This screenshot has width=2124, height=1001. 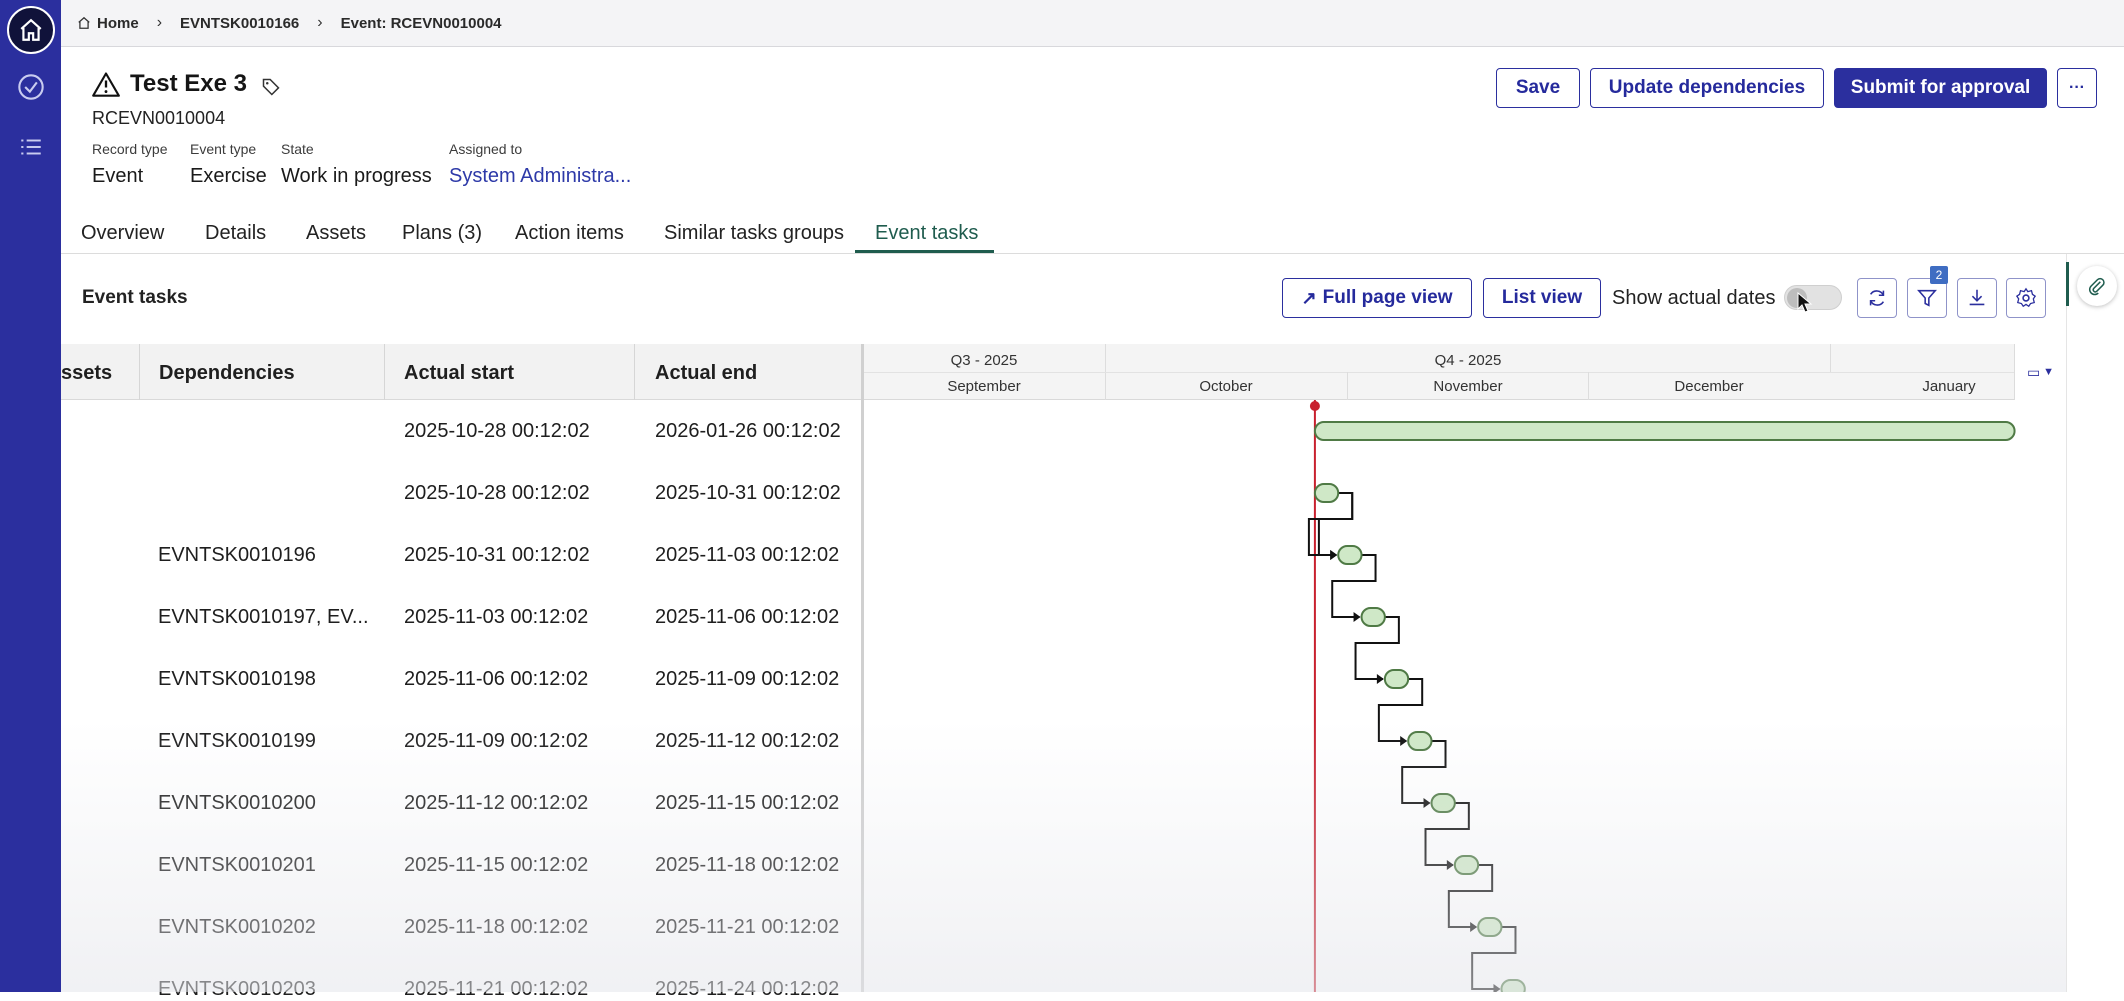 I want to click on full-page-view-button: ↗ Full page view, so click(x=1377, y=298).